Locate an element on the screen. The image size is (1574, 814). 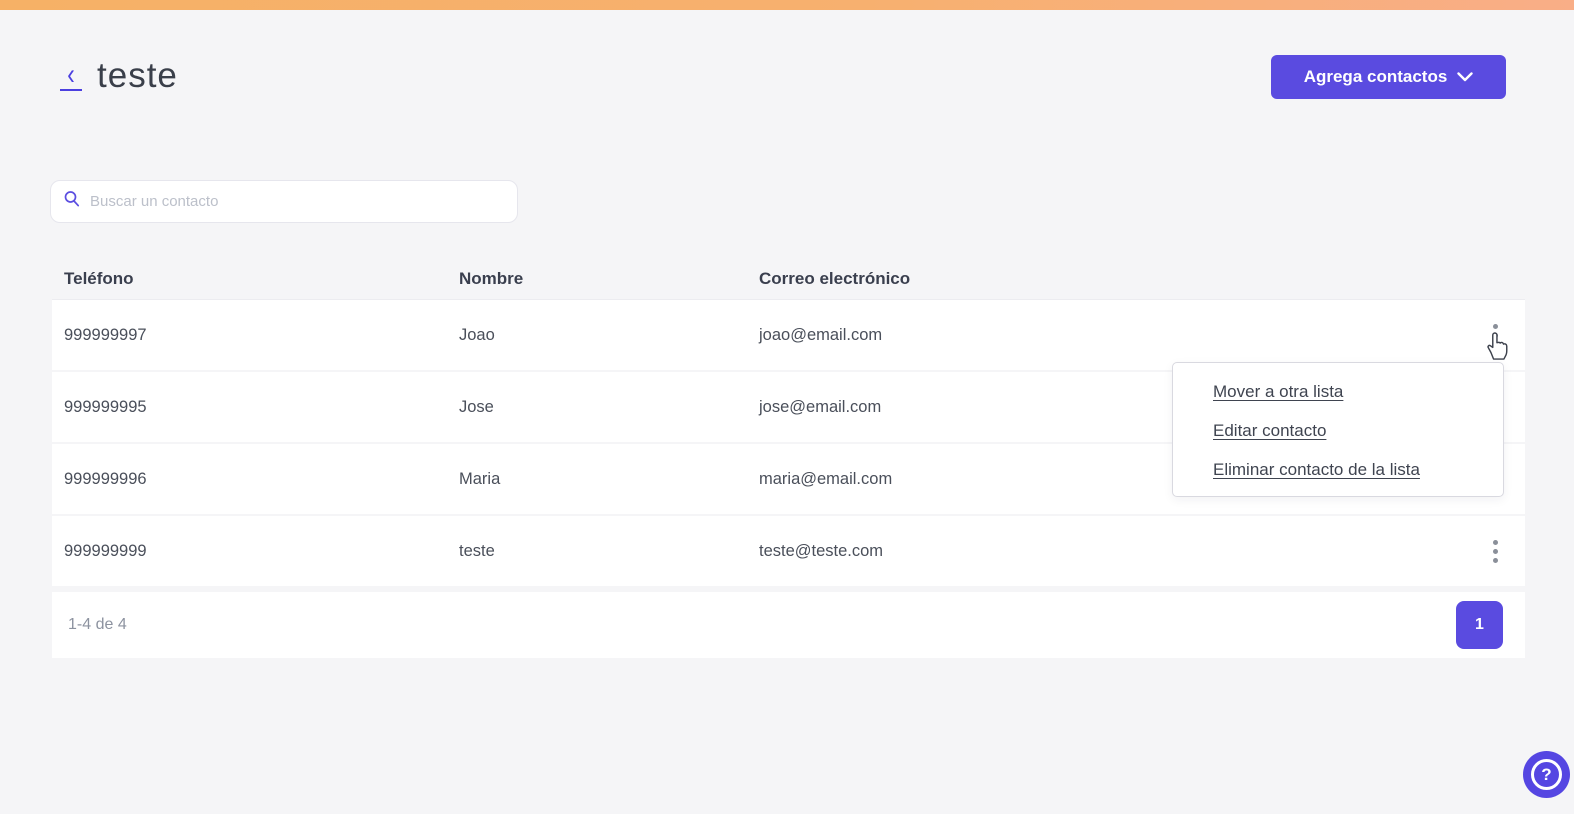
add-contacts-button: Agrega contactos is located at coordinates (1388, 77).